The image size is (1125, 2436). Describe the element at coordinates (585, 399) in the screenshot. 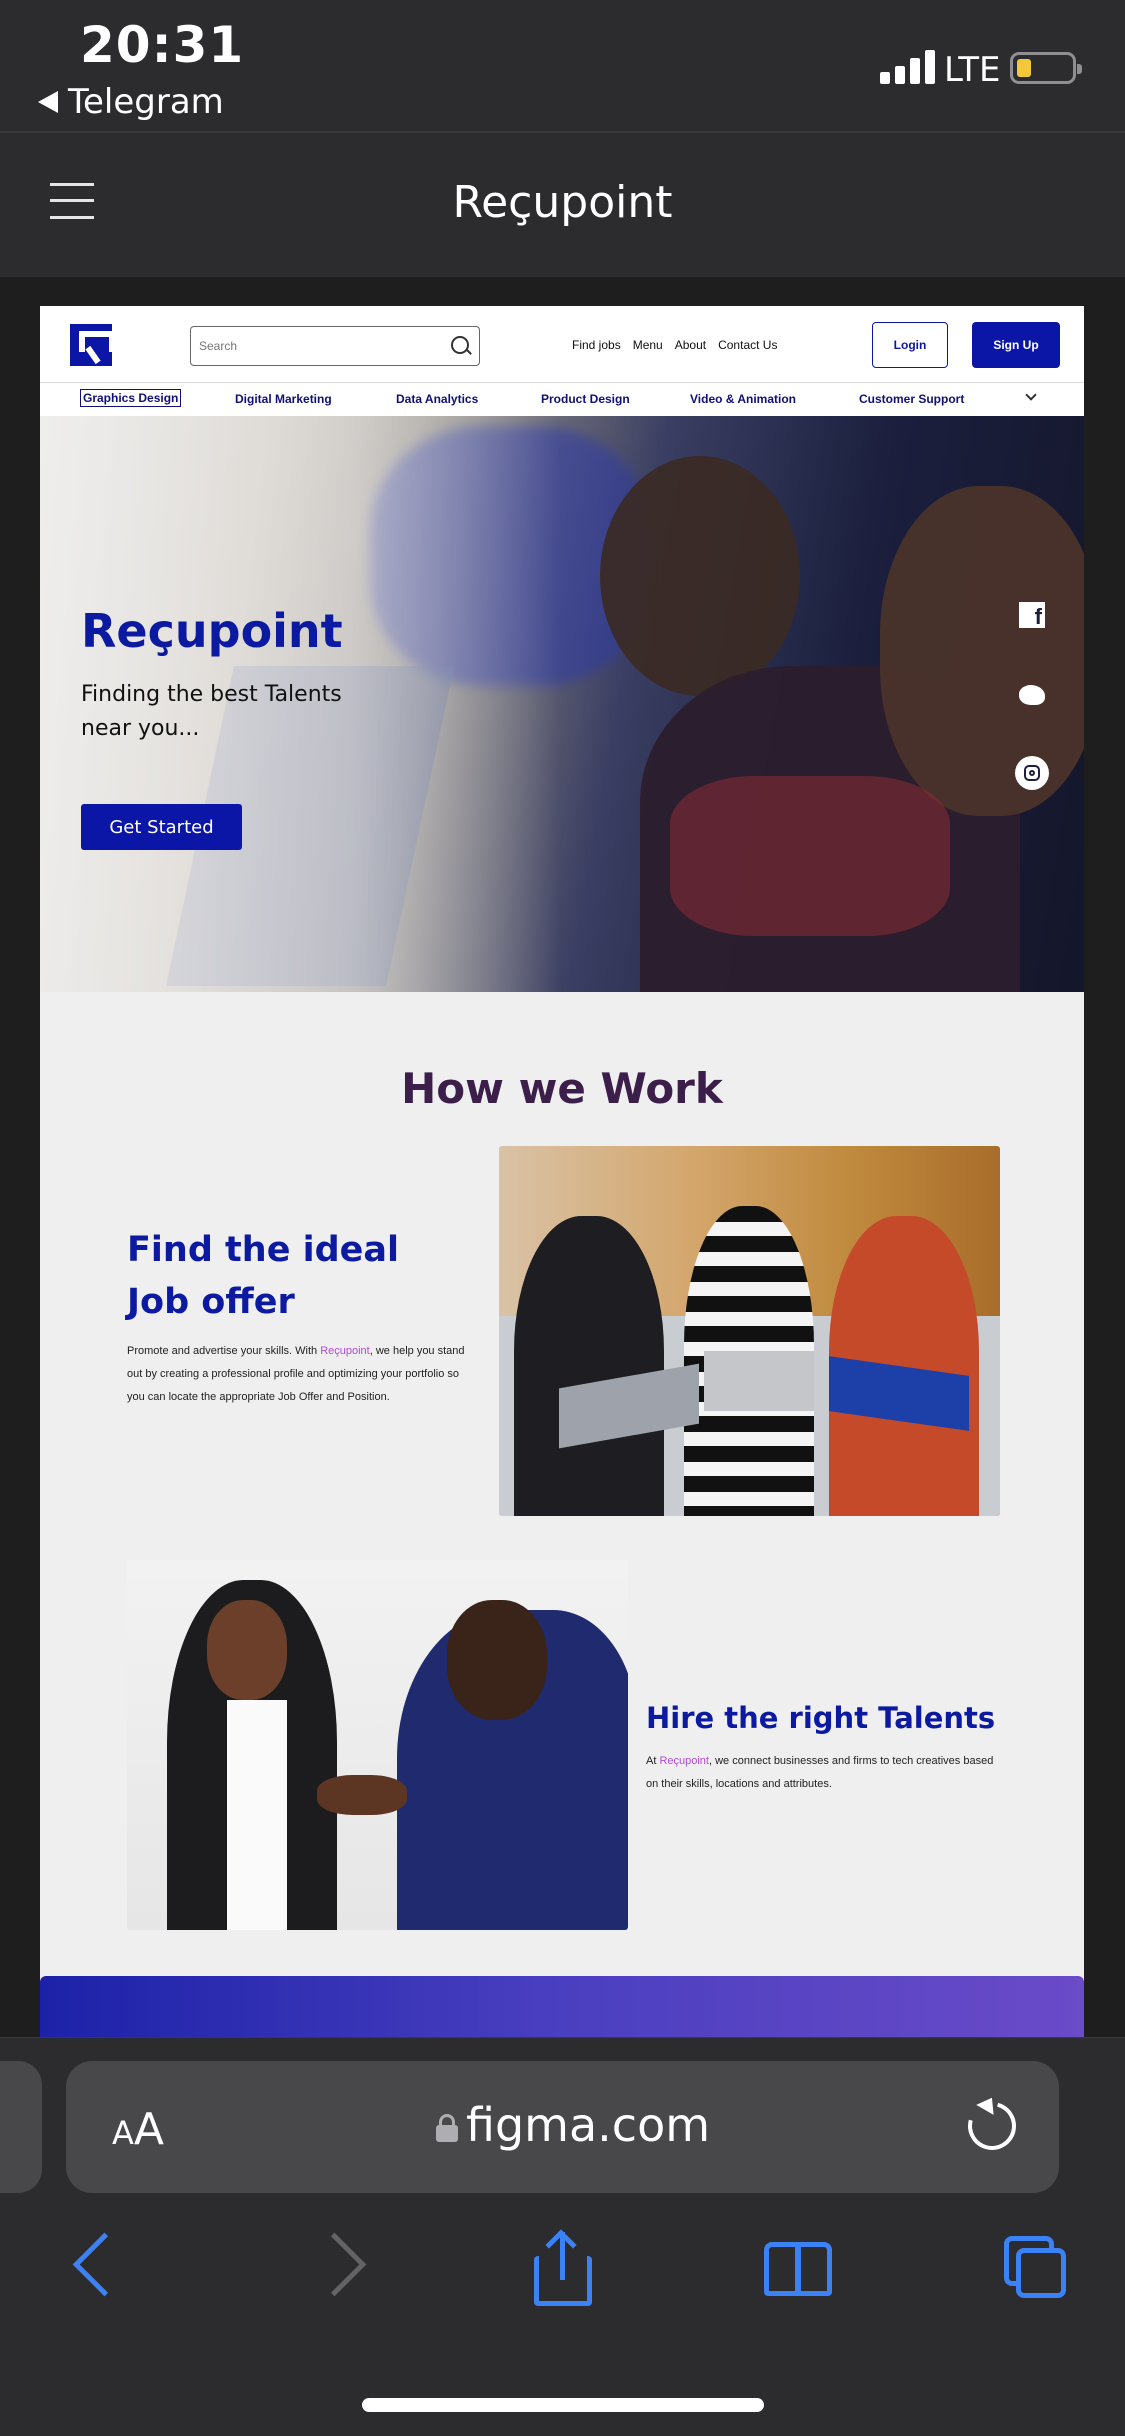

I see `category-product-design: Product Design` at that location.